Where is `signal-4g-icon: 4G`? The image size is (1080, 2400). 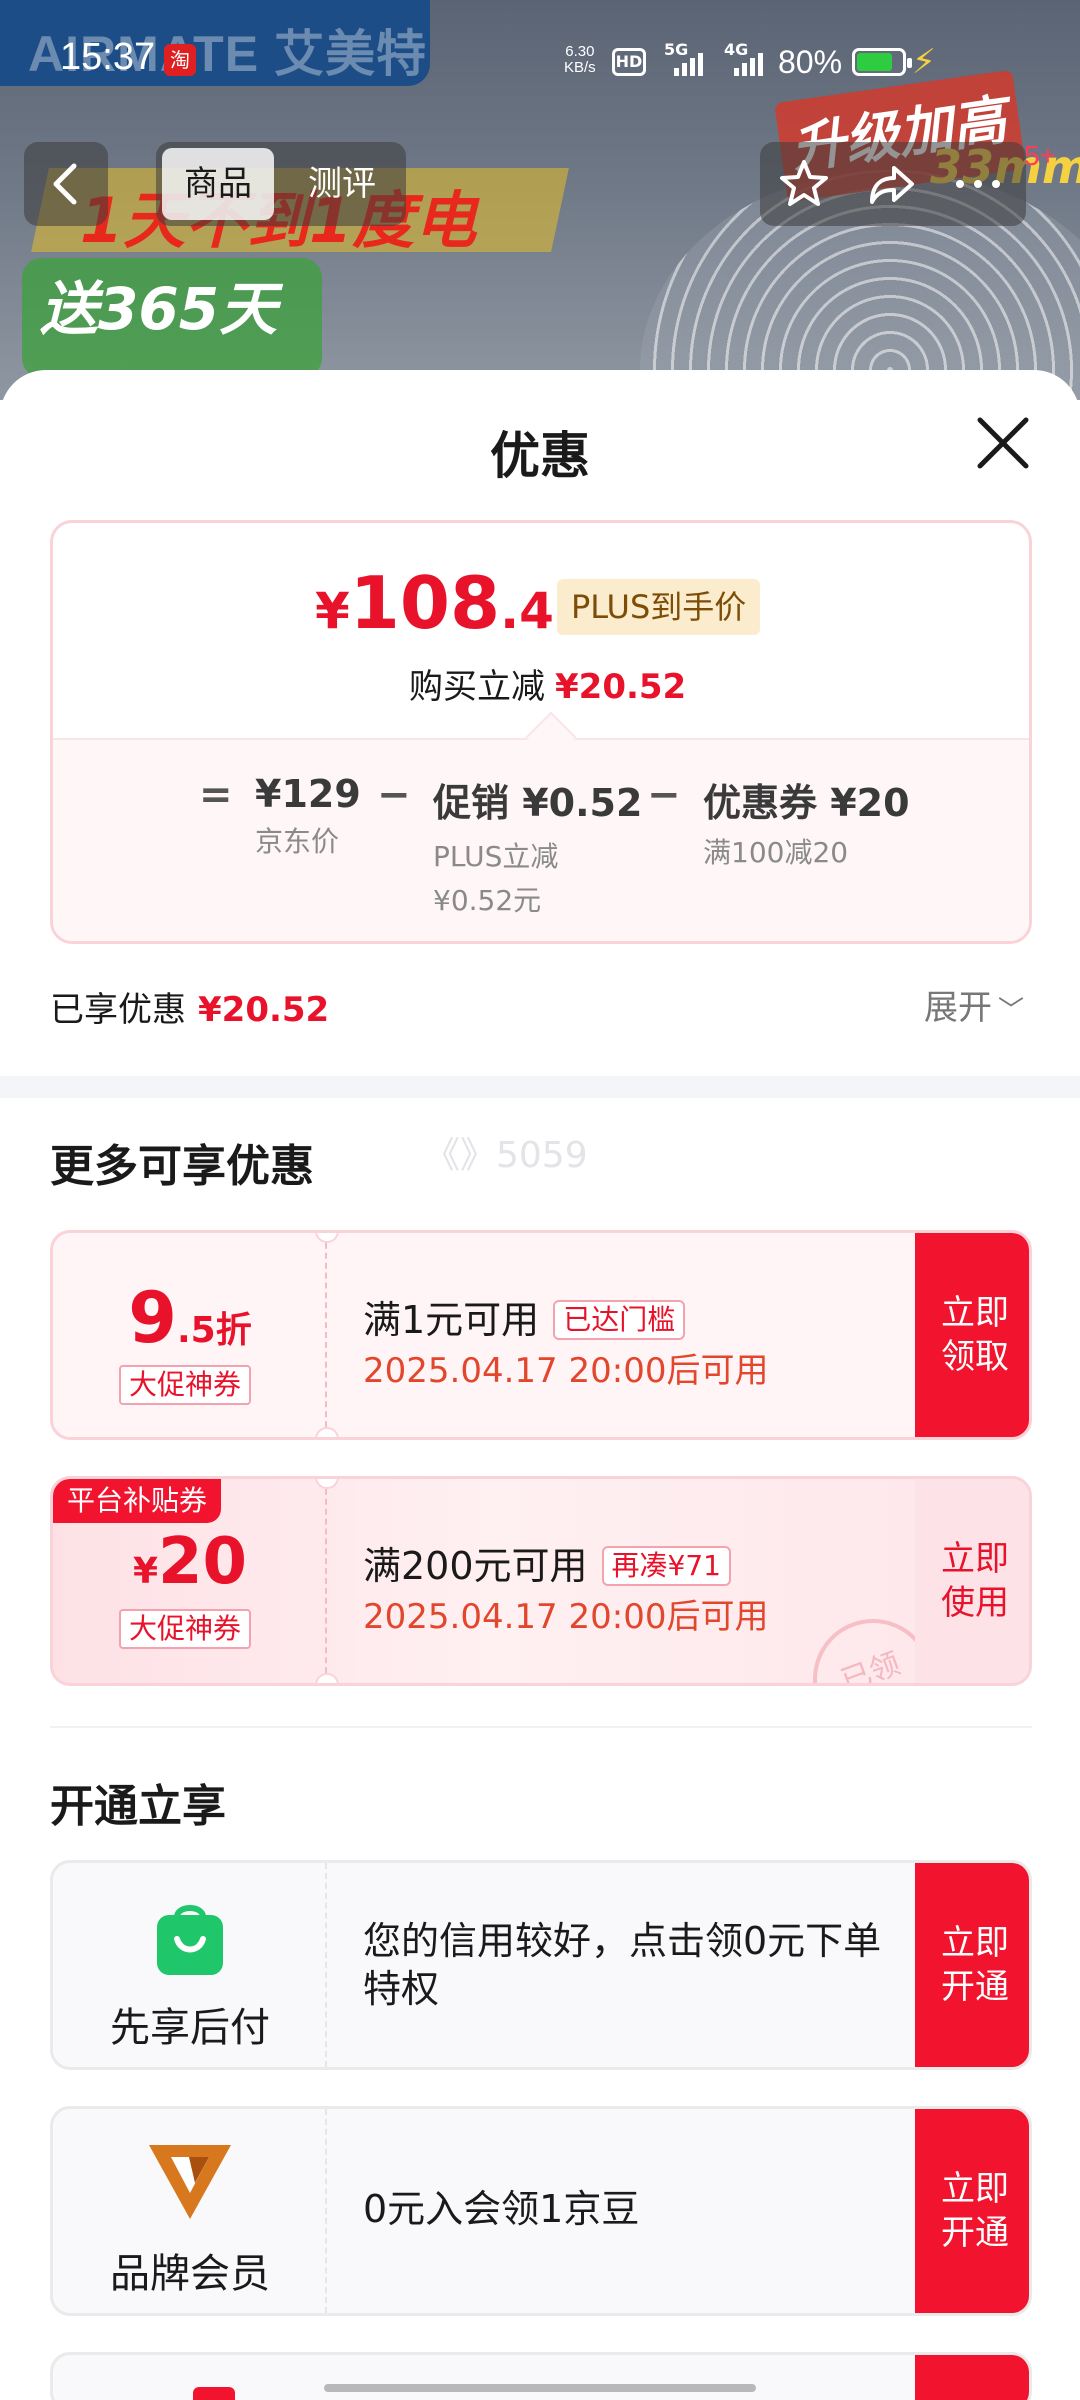
signal-4g-icon: 4G is located at coordinates (754, 60).